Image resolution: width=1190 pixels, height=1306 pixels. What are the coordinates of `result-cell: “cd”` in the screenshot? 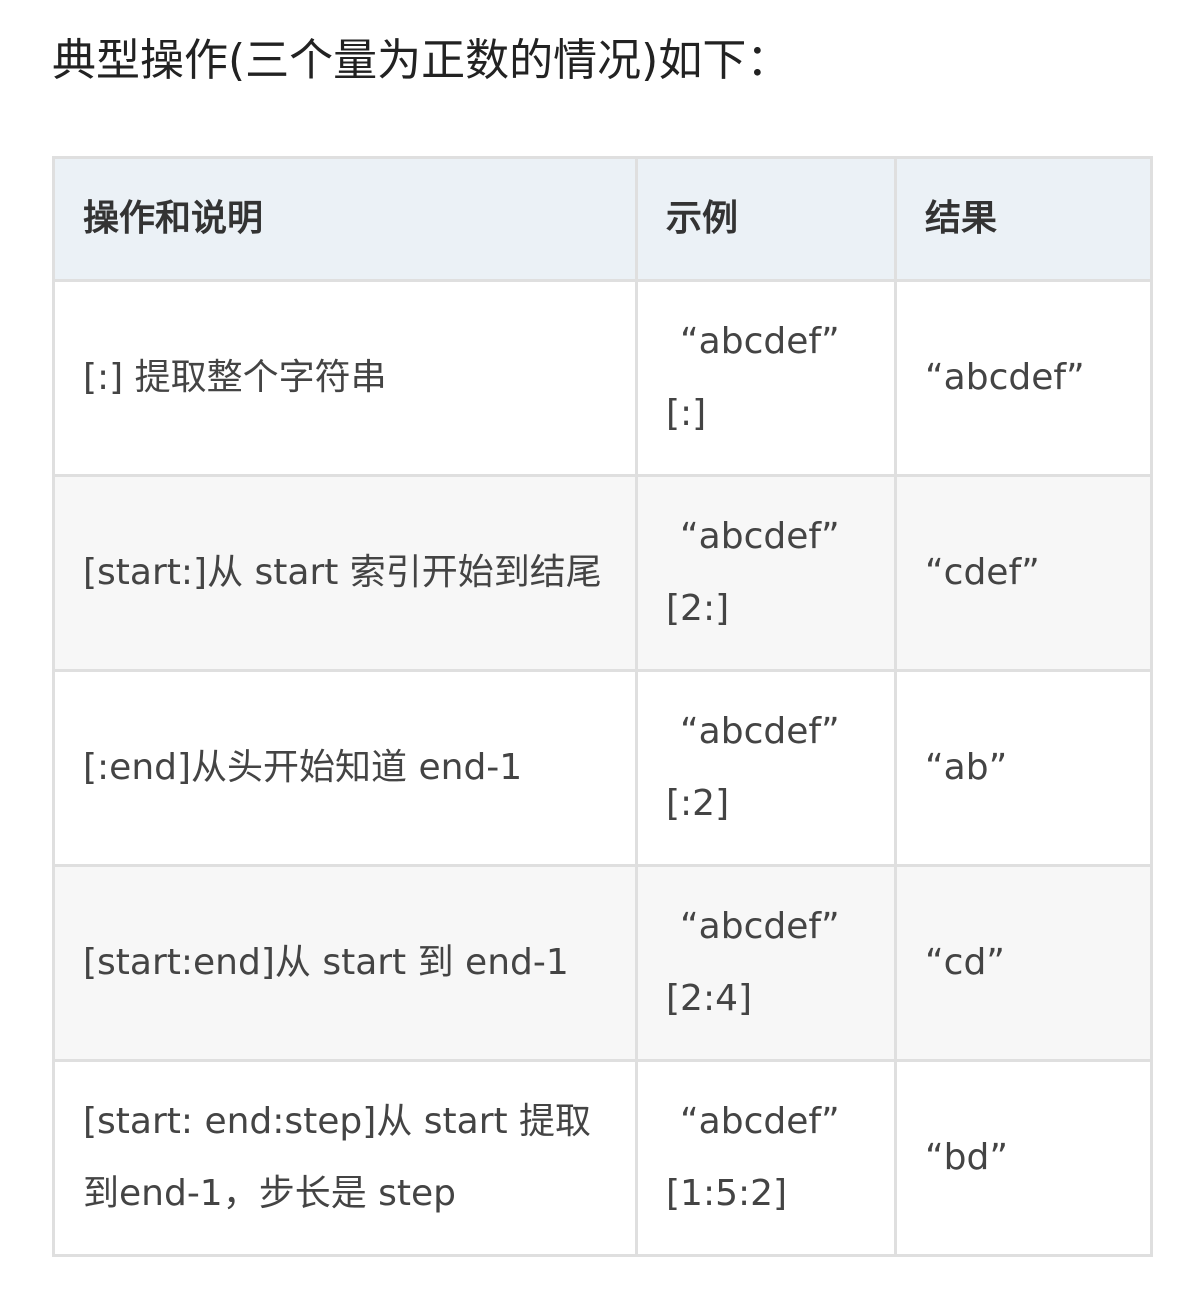 It's located at (1023, 963).